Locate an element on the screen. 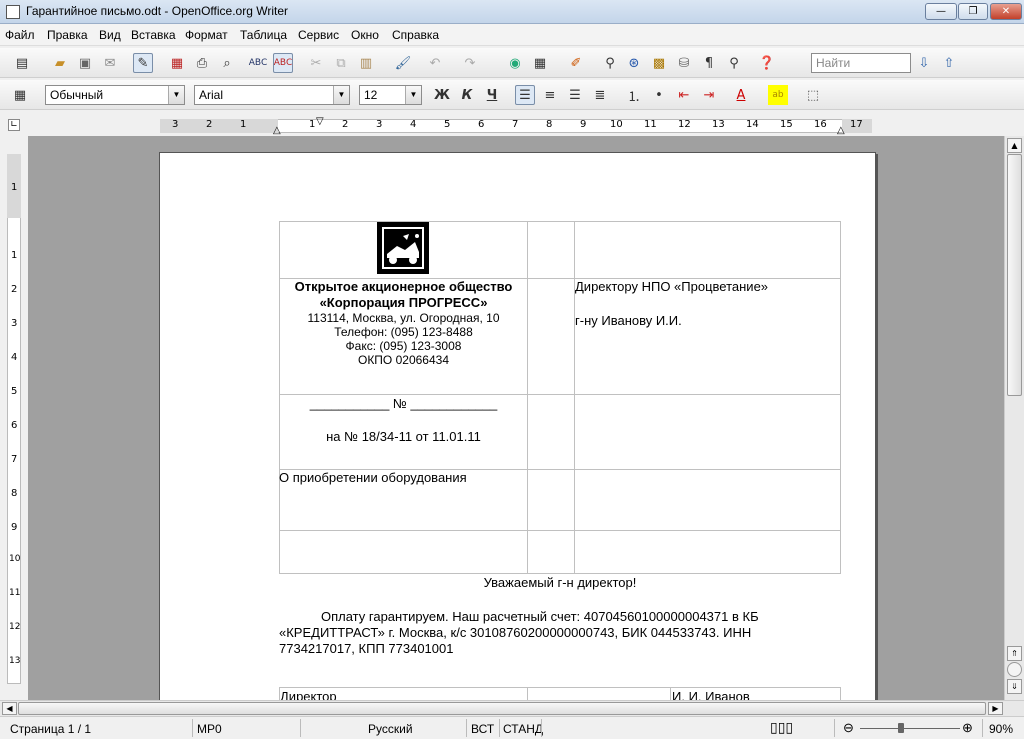 Image resolution: width=1024 pixels, height=739 pixels. gallery-icon: ▩ is located at coordinates (659, 63).